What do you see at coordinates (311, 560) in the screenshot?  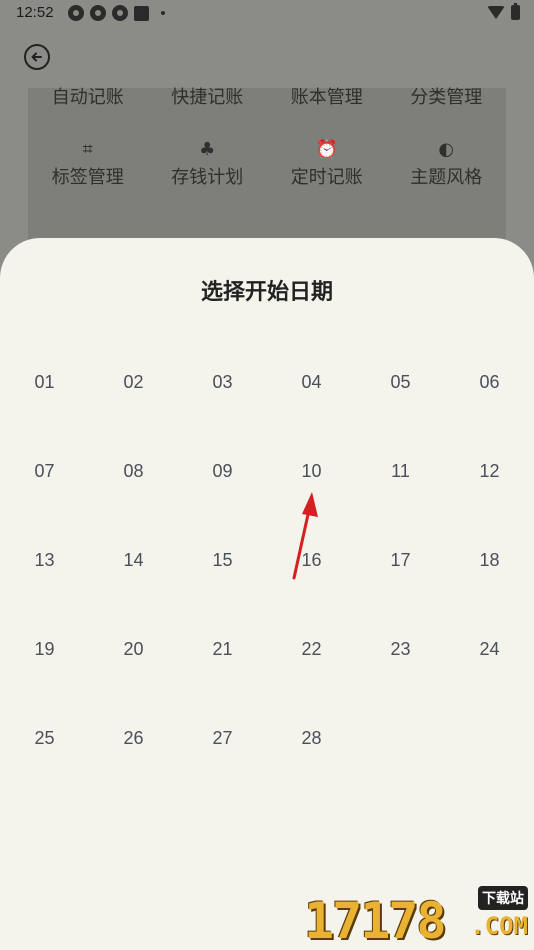 I see `day-option: 16` at bounding box center [311, 560].